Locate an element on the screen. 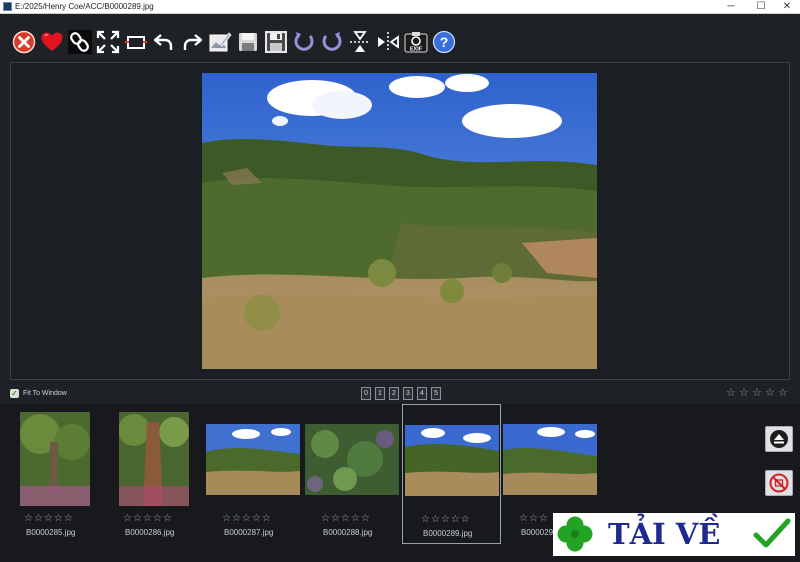  window-title: E:/2025/Henry Coe/ACC/B0000289.jpg is located at coordinates (84, 6).